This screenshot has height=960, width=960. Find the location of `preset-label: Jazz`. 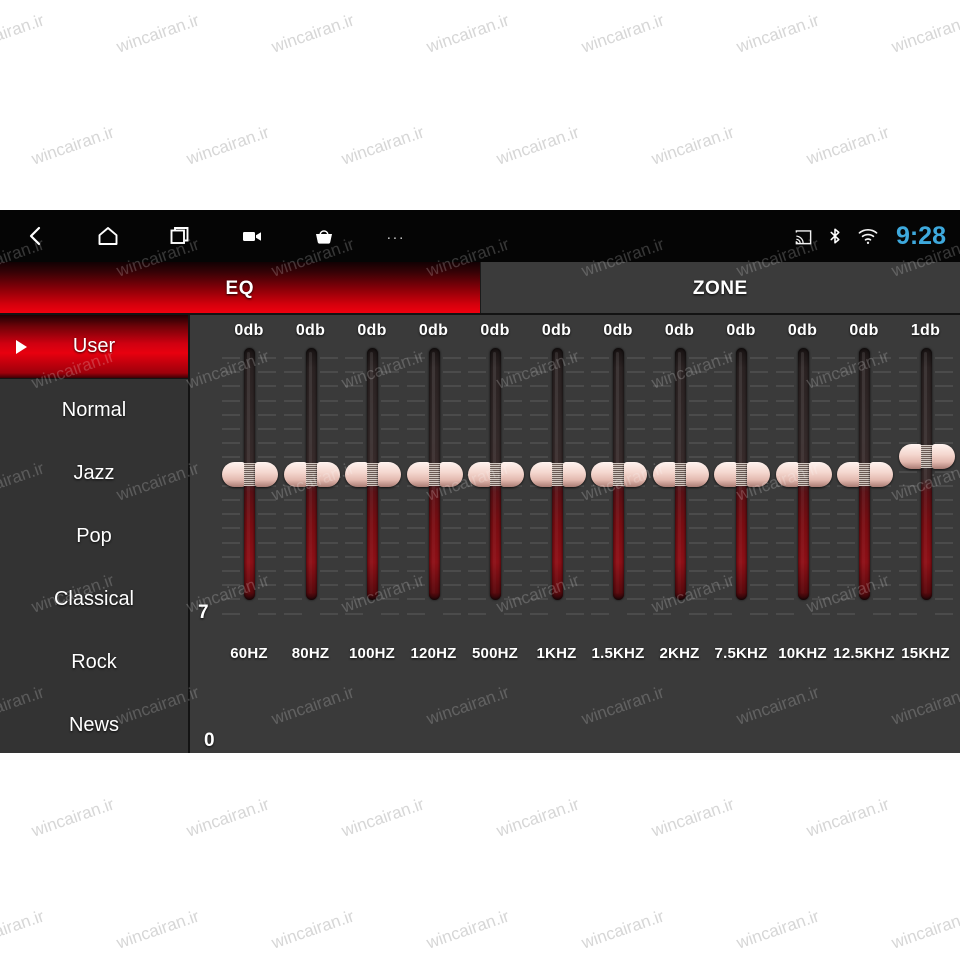

preset-label: Jazz is located at coordinates (94, 473).